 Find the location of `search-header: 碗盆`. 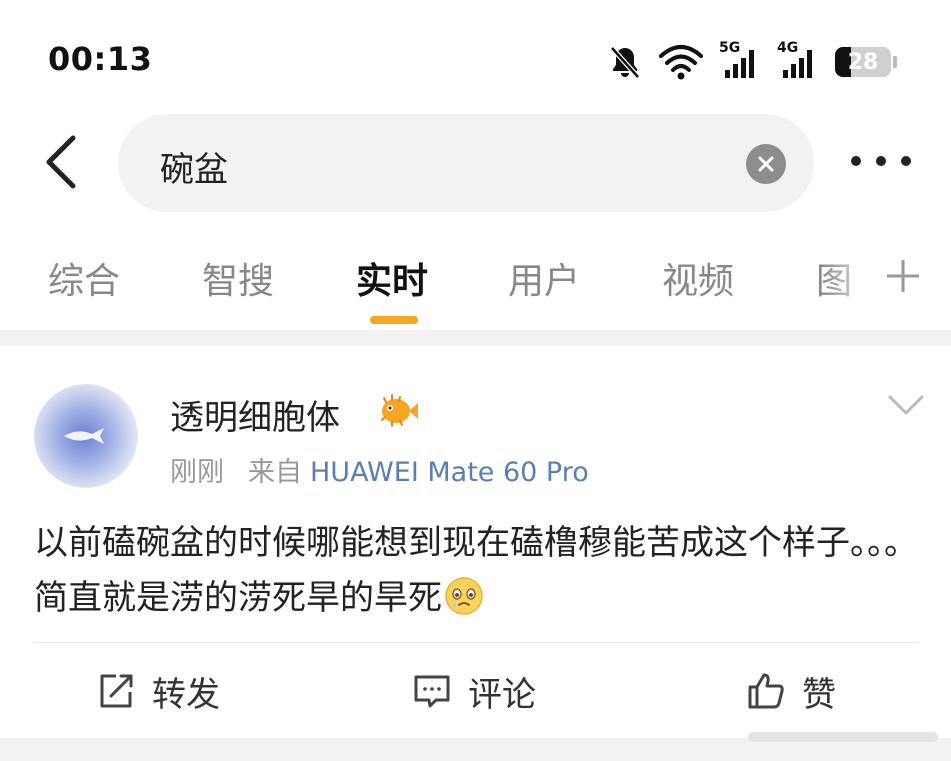

search-header: 碗盆 is located at coordinates (475, 165).